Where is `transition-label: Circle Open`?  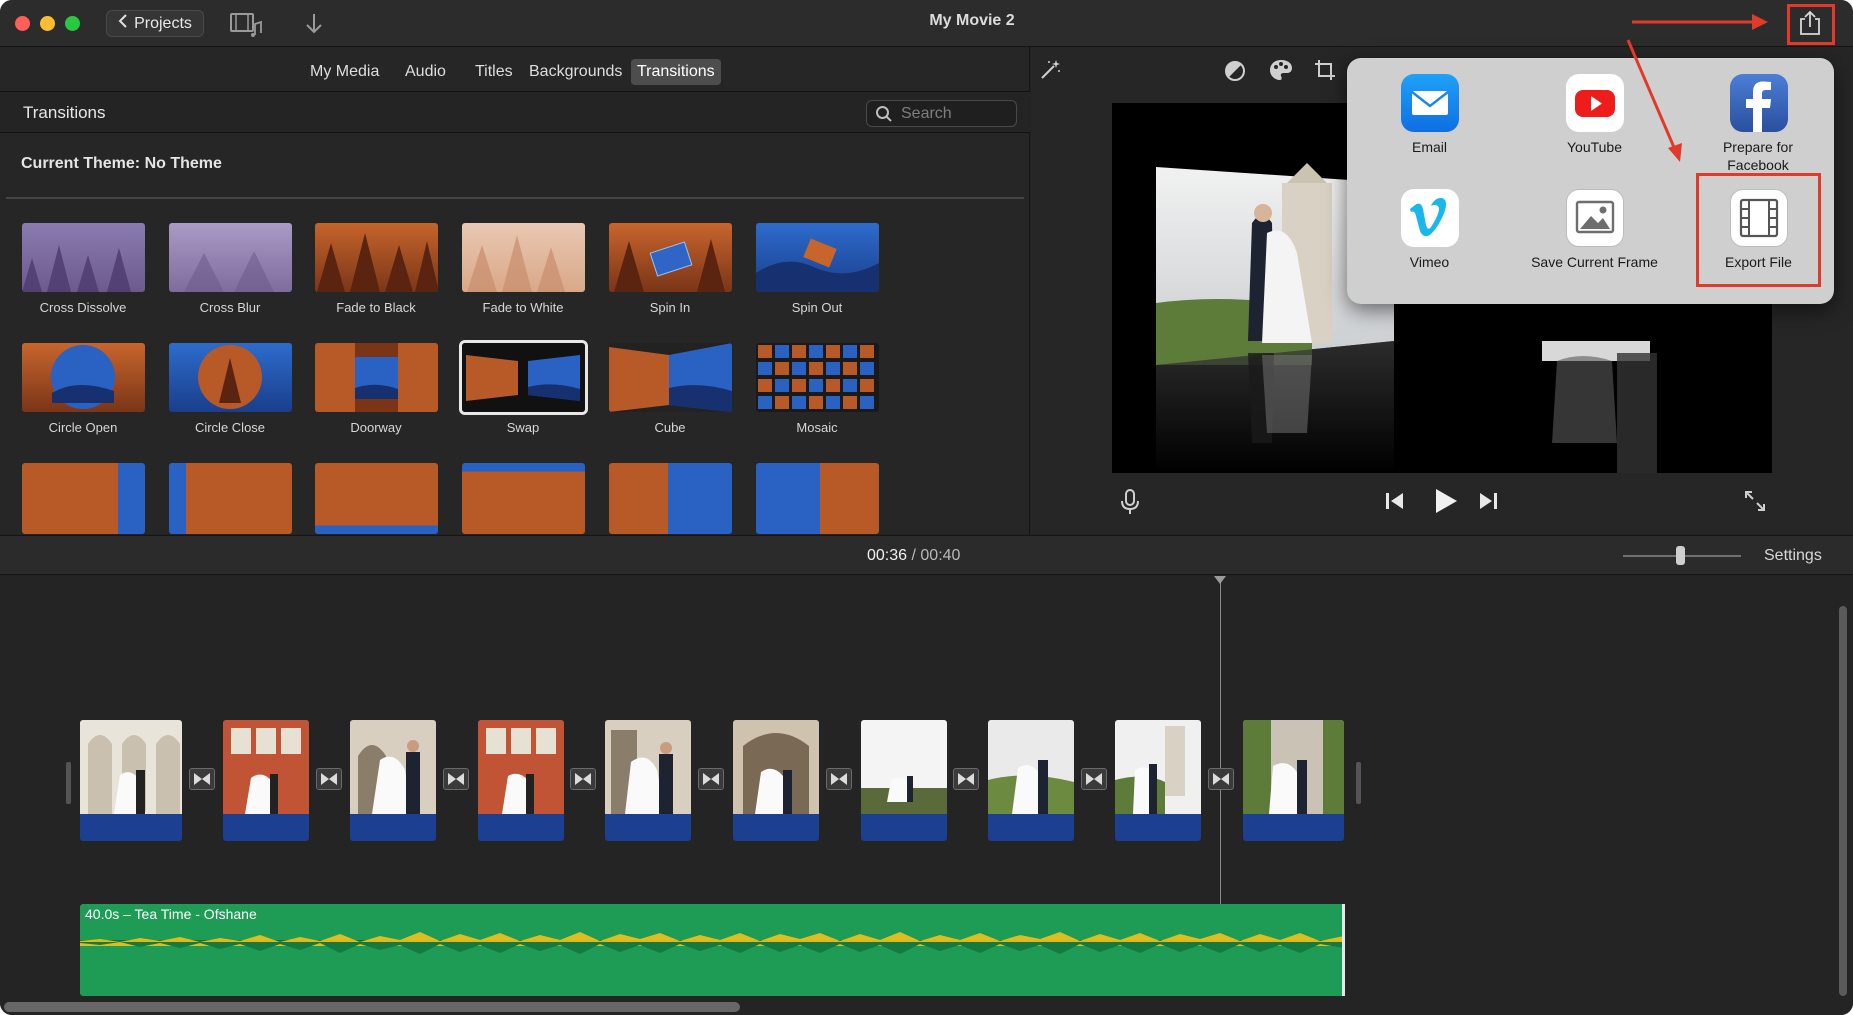
transition-label: Circle Open is located at coordinates (83, 427).